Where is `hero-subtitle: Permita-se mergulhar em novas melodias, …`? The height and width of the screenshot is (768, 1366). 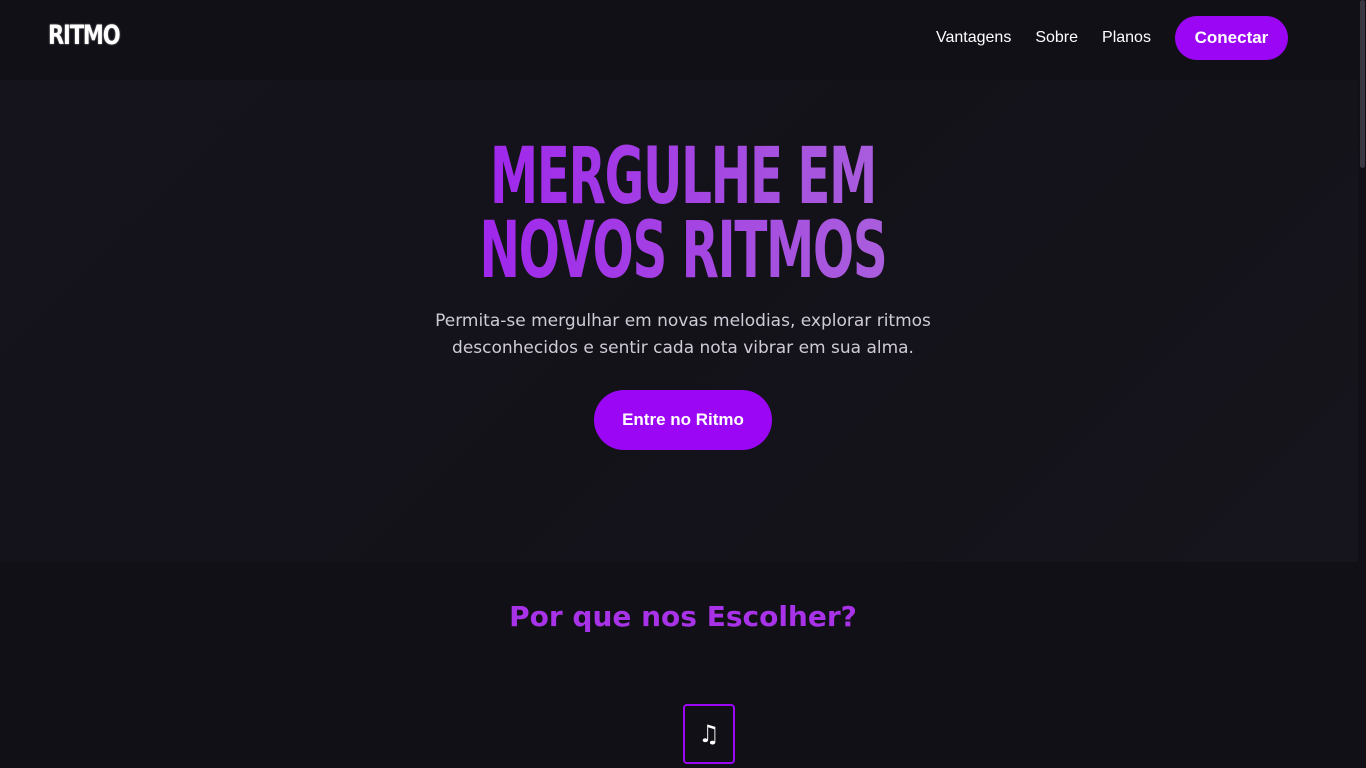 hero-subtitle: Permita-se mergulhar em novas melodias, … is located at coordinates (683, 335).